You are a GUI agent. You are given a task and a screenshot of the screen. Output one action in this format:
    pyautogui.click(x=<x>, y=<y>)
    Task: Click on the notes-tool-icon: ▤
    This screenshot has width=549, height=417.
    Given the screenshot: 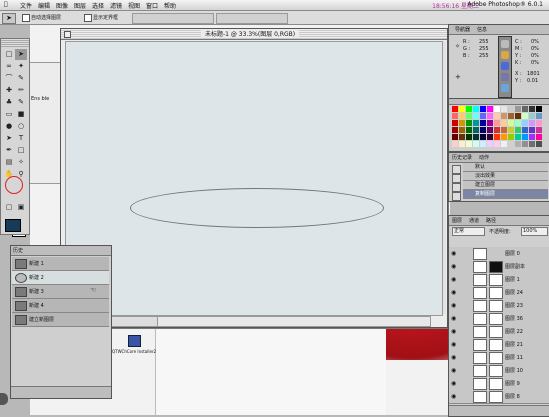 What is the action you would take?
    pyautogui.click(x=9, y=162)
    